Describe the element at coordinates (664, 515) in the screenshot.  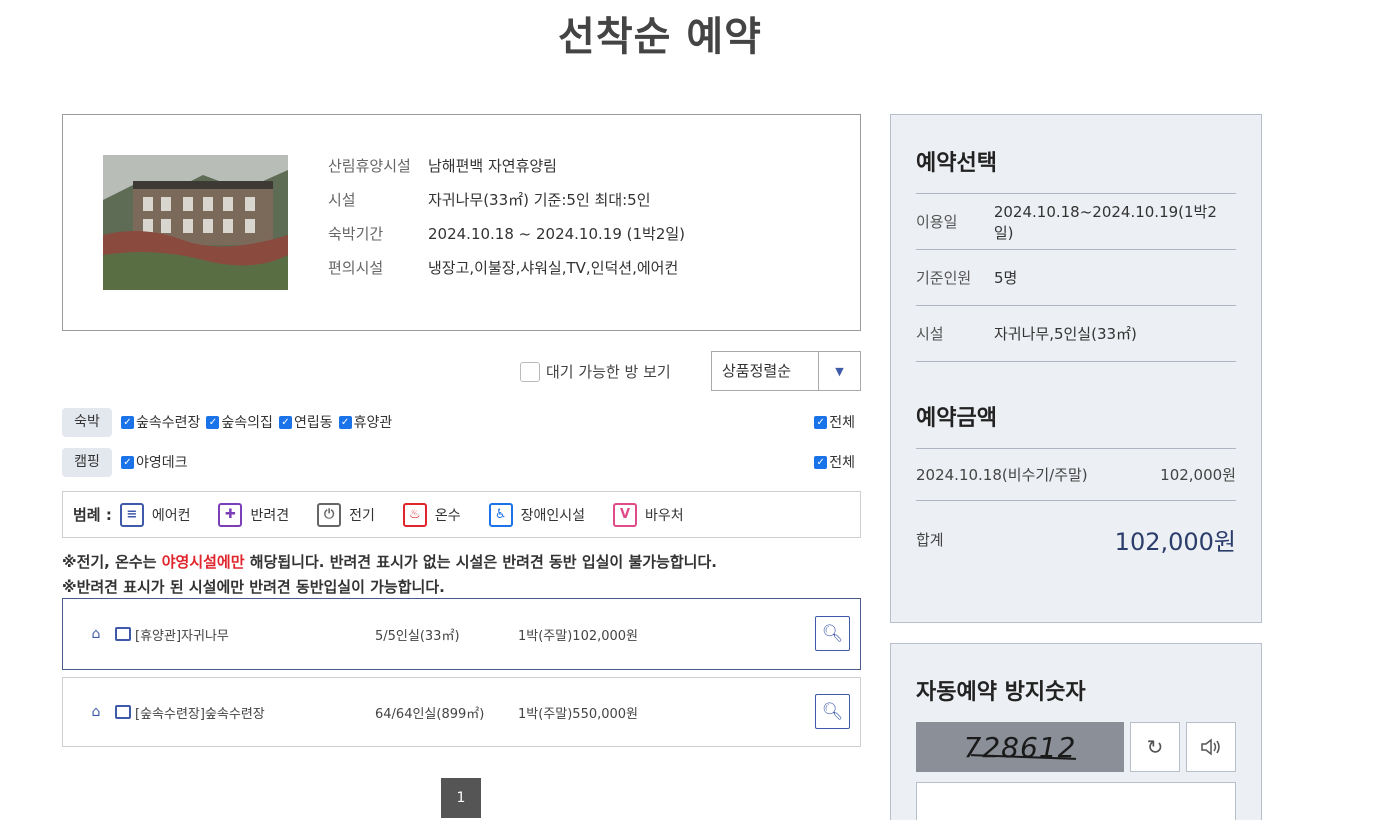
I see `legend-label: 바우처` at that location.